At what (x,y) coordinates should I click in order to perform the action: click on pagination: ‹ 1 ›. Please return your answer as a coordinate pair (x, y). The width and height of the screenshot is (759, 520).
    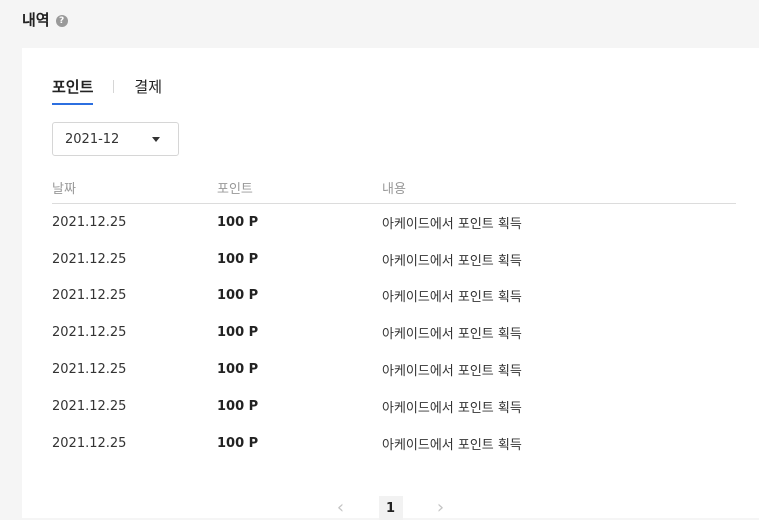
    Looking at the image, I should click on (390, 508).